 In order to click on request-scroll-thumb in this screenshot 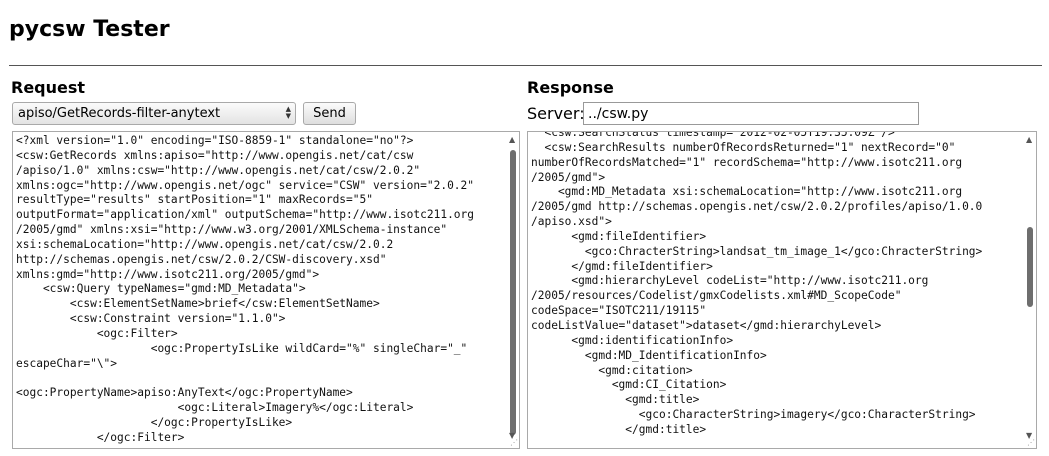, I will do `click(513, 292)`.